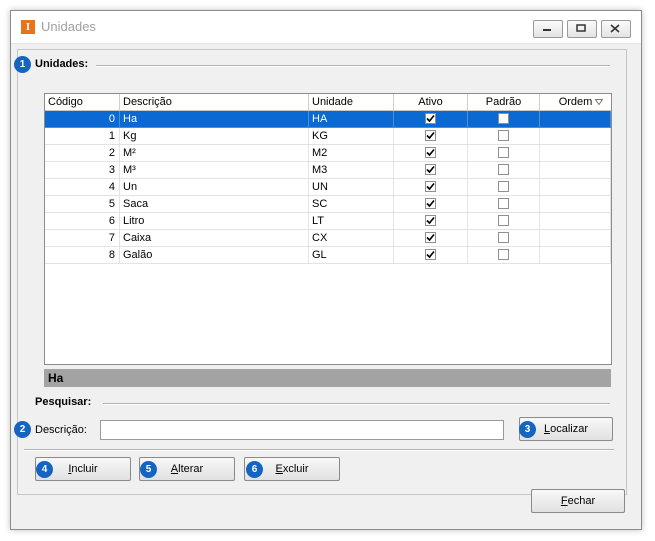  Describe the element at coordinates (564, 501) in the screenshot. I see `fechar-mnemonic: F` at that location.